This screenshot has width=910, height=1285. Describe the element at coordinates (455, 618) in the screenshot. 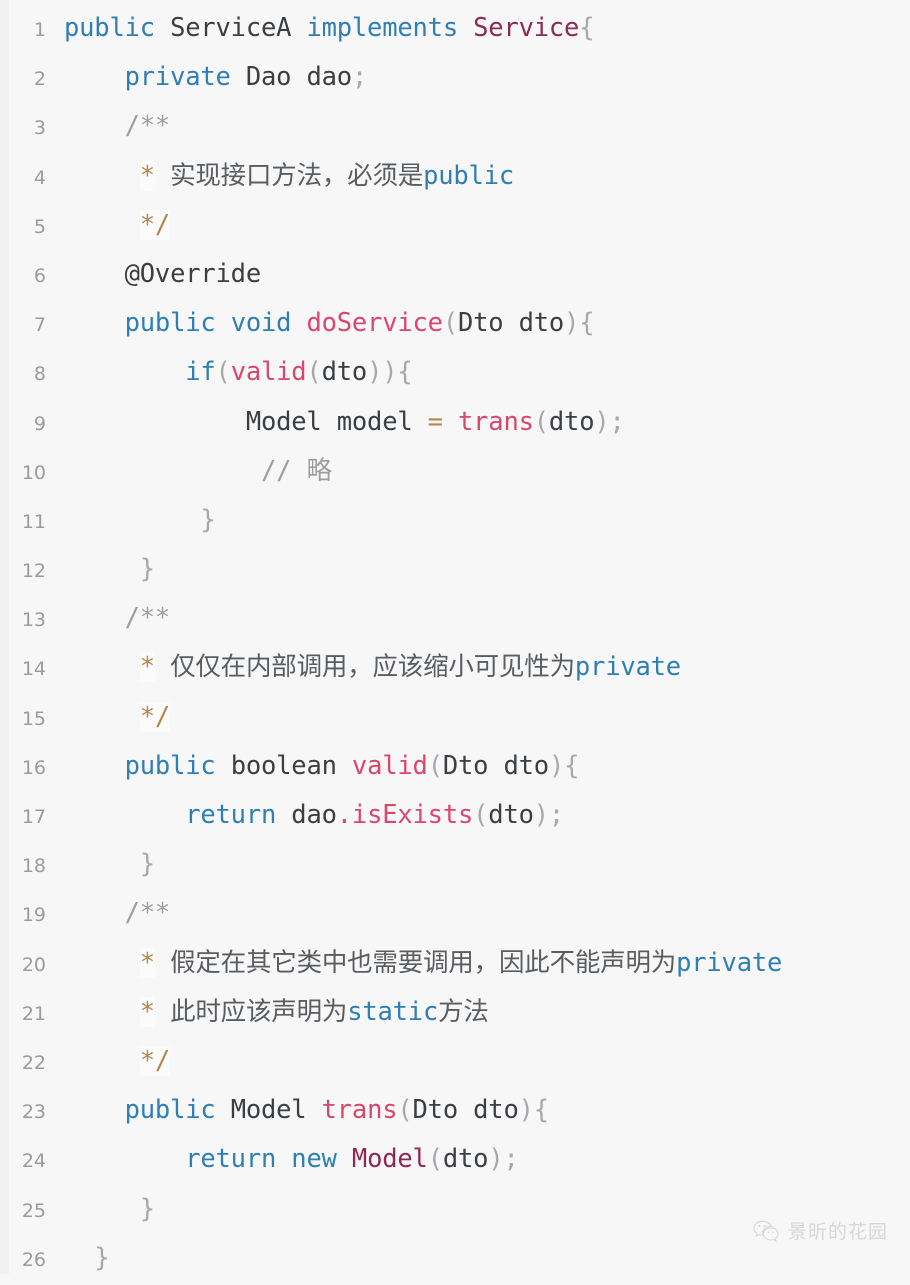

I see `code-line: 13 /**` at that location.